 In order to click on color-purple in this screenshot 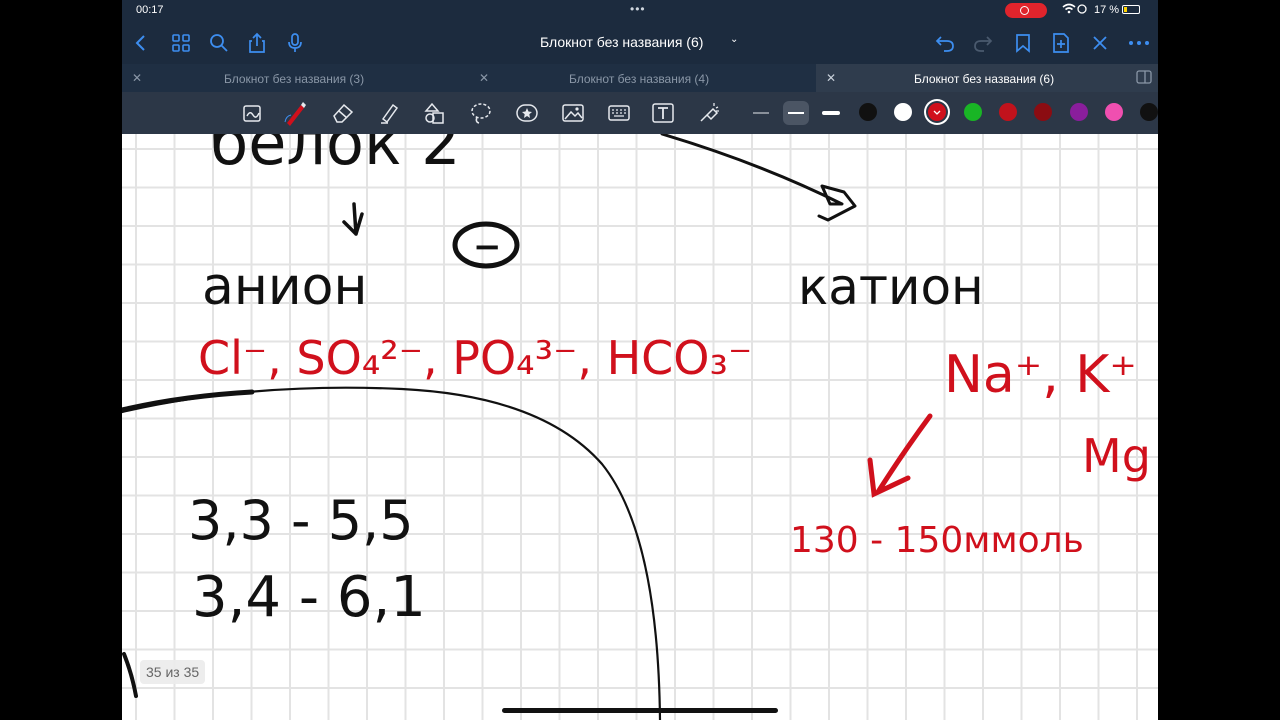, I will do `click(1079, 112)`.